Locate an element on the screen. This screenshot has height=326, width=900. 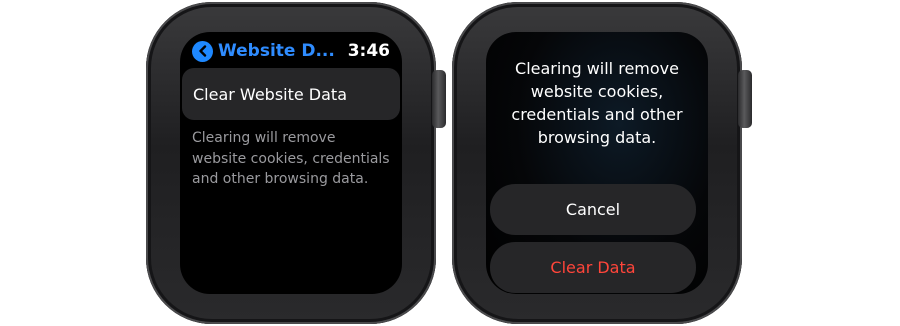
chevron-left-icon is located at coordinates (202, 51).